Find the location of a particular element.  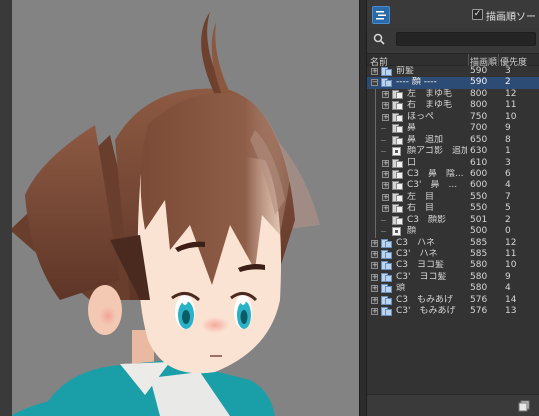

draw-order-sort-label: 描画順ソート is located at coordinates (512, 17).